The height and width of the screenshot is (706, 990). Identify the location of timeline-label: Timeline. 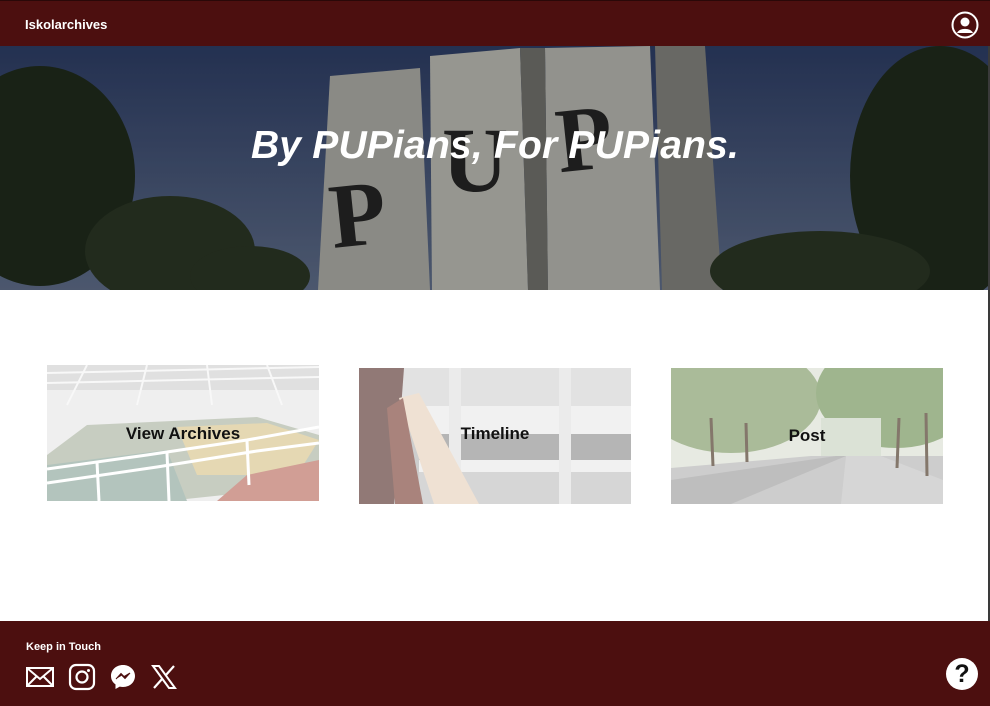
(495, 433).